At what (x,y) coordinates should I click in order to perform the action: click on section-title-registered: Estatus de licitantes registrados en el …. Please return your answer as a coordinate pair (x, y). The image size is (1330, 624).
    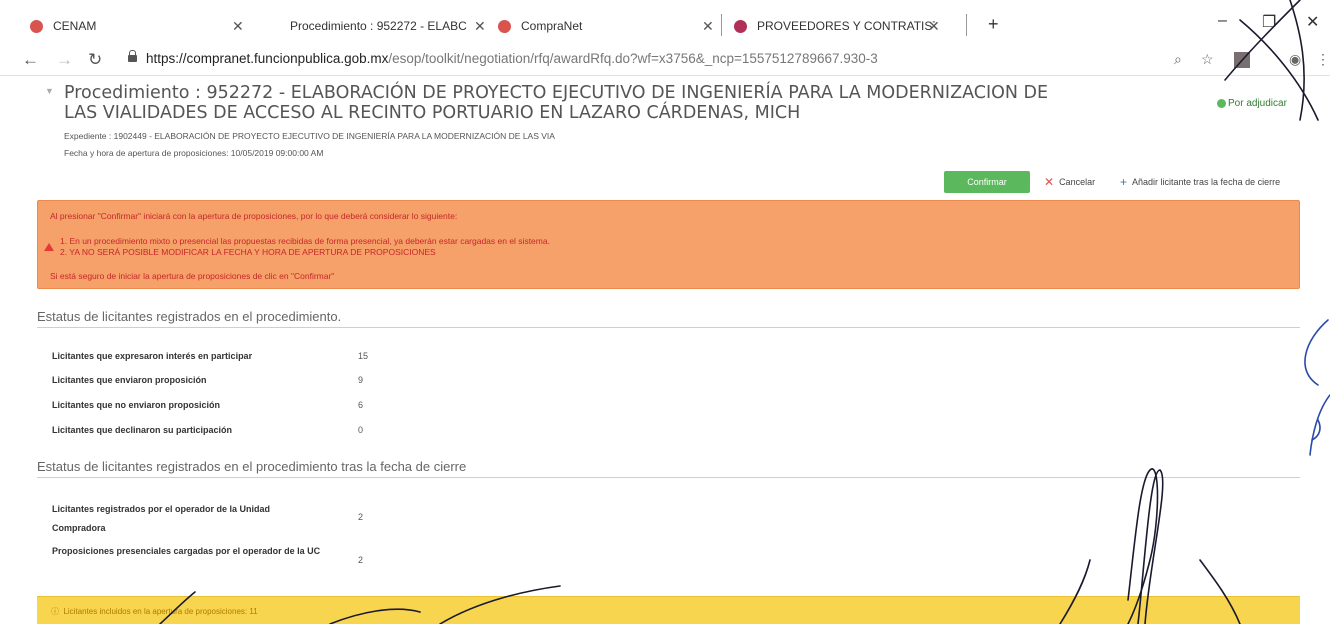
    Looking at the image, I should click on (189, 316).